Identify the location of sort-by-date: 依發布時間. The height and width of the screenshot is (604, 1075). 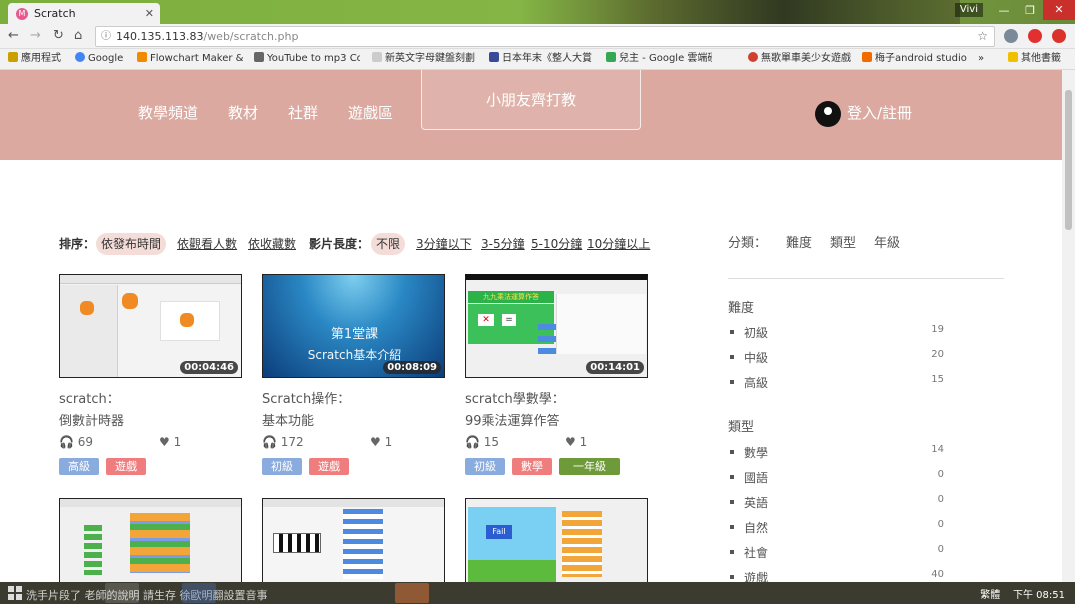
(131, 244).